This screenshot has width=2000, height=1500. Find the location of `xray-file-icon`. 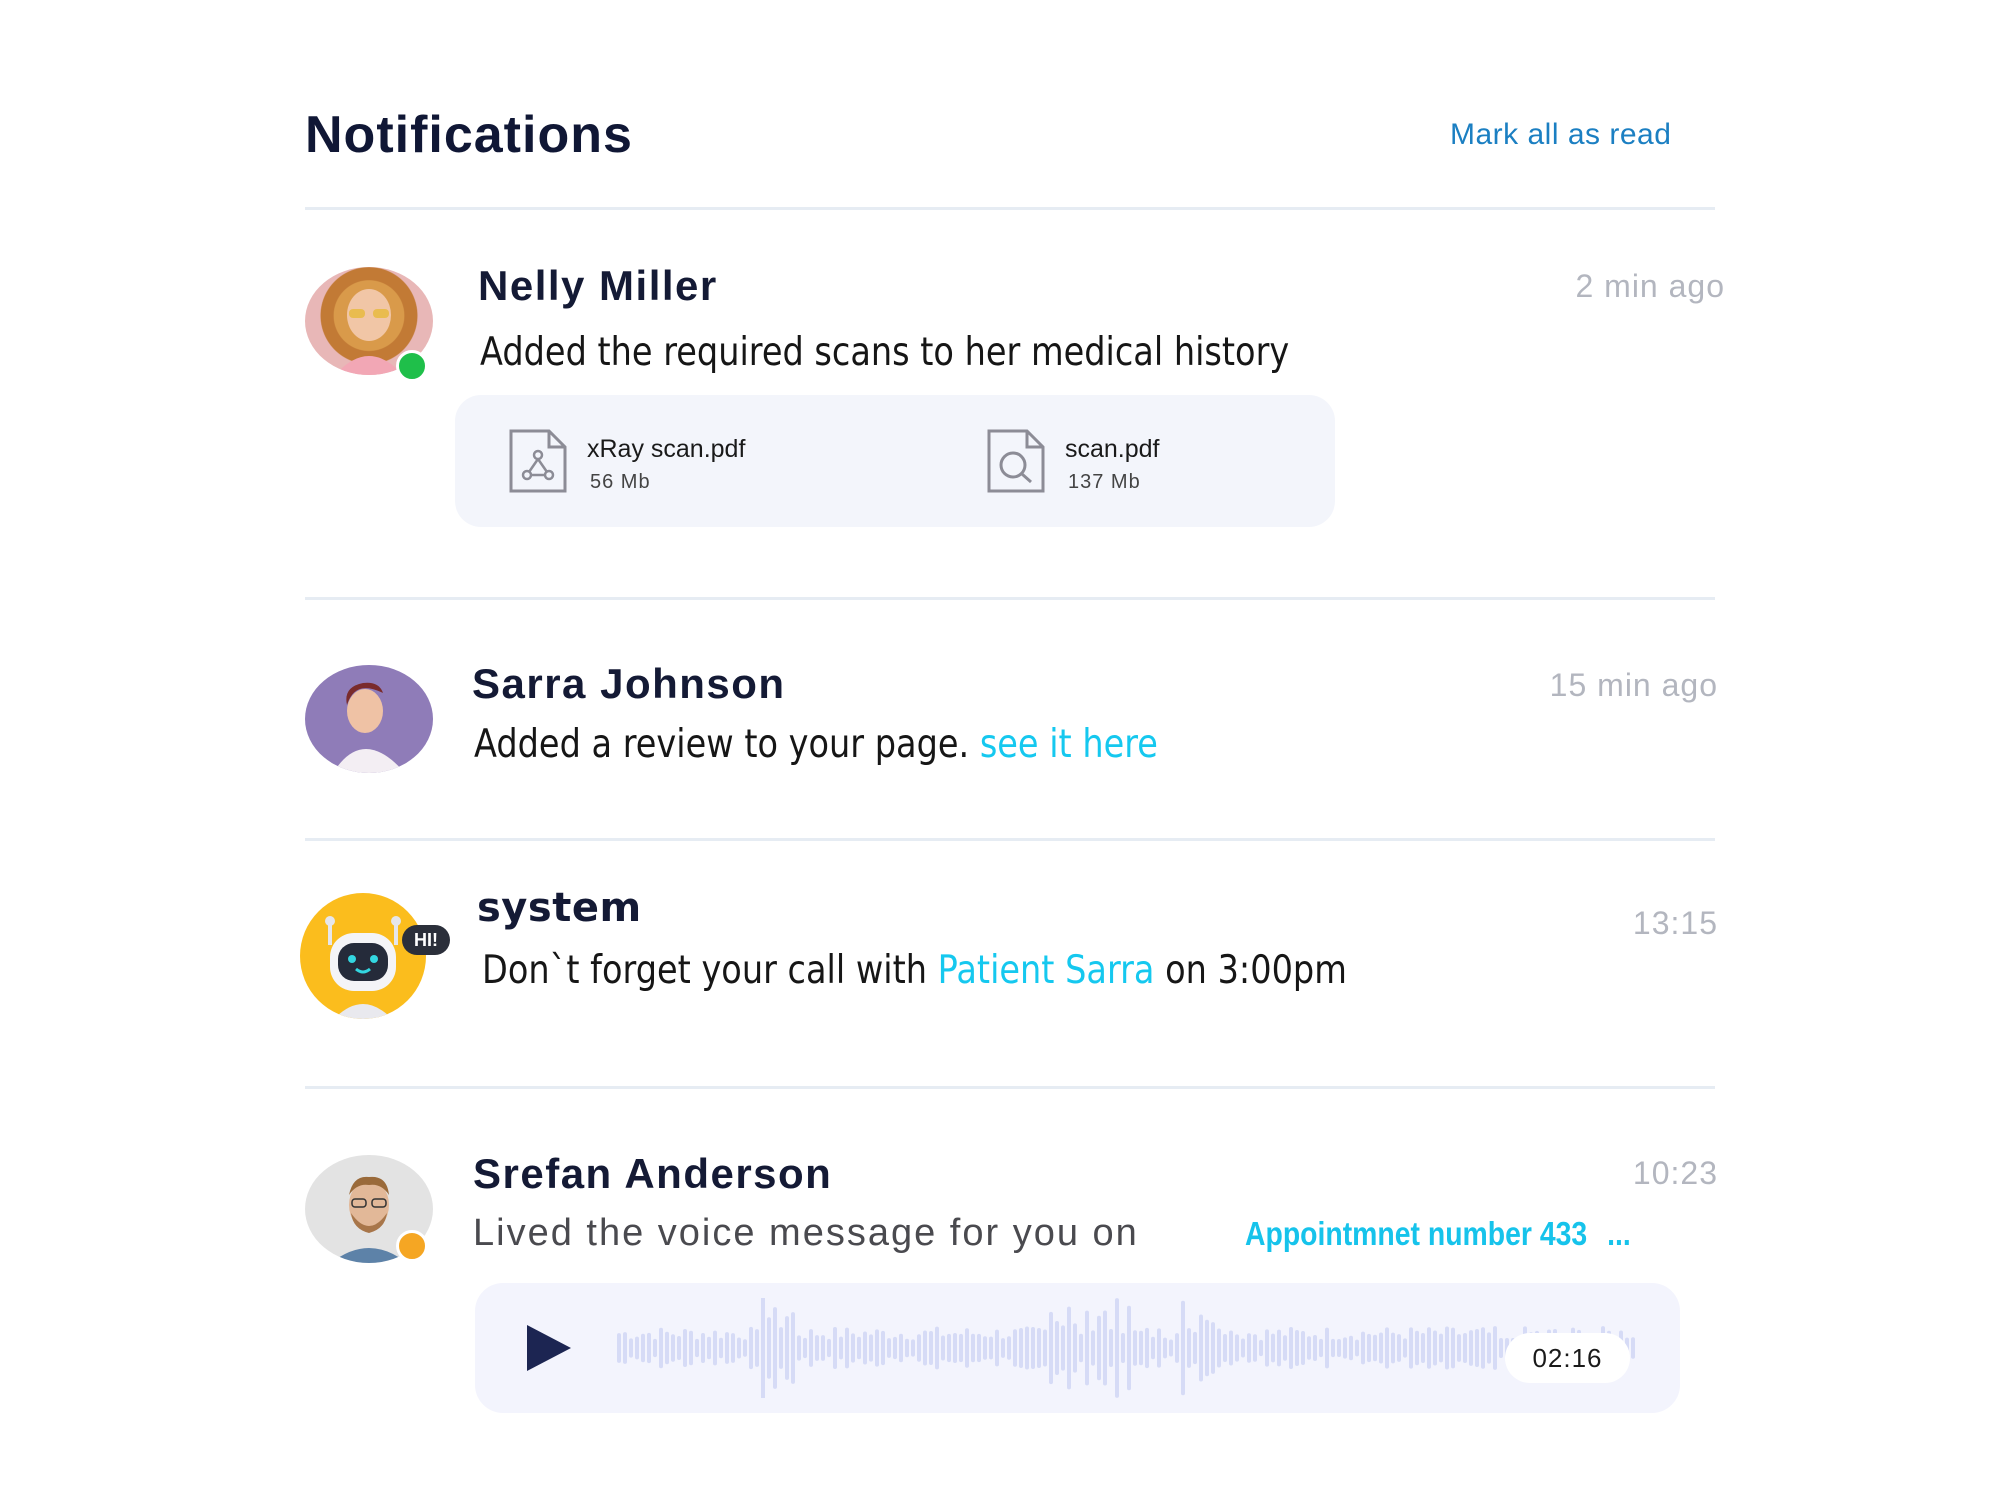

xray-file-icon is located at coordinates (538, 461).